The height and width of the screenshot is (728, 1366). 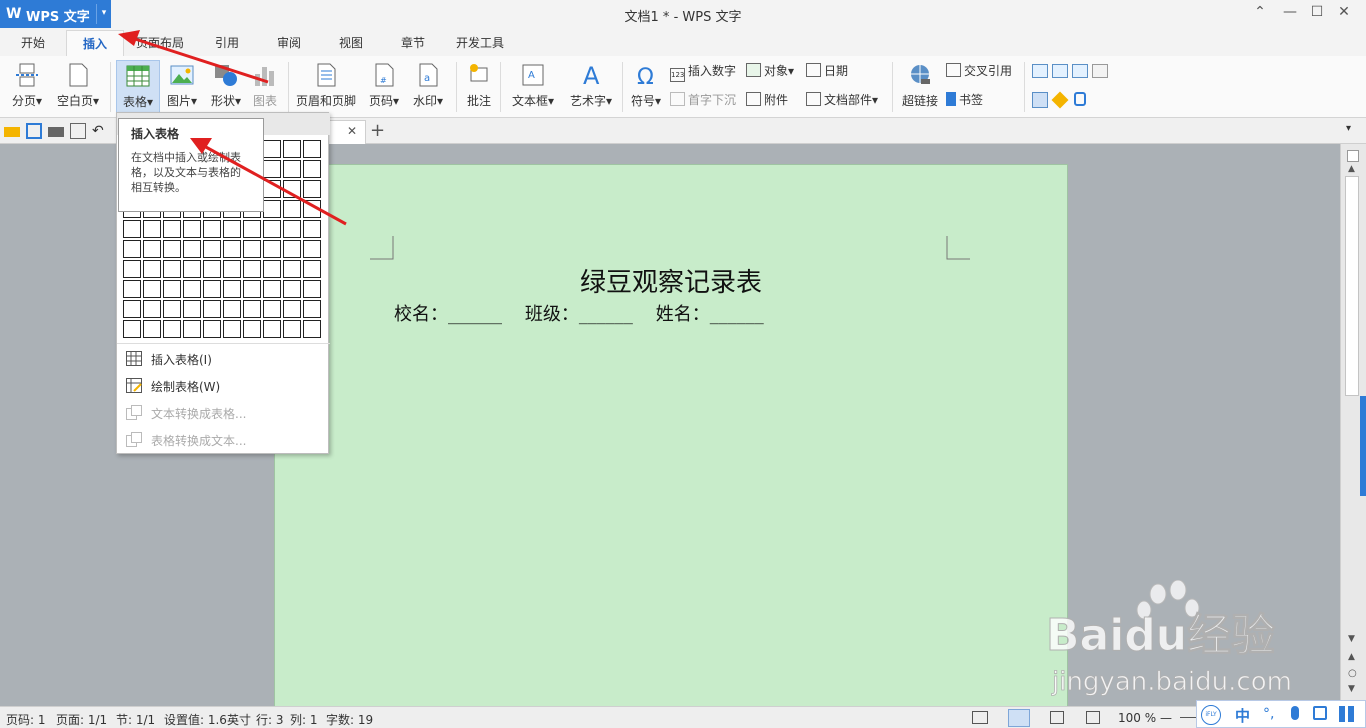 What do you see at coordinates (12, 132) in the screenshot?
I see `open-icon` at bounding box center [12, 132].